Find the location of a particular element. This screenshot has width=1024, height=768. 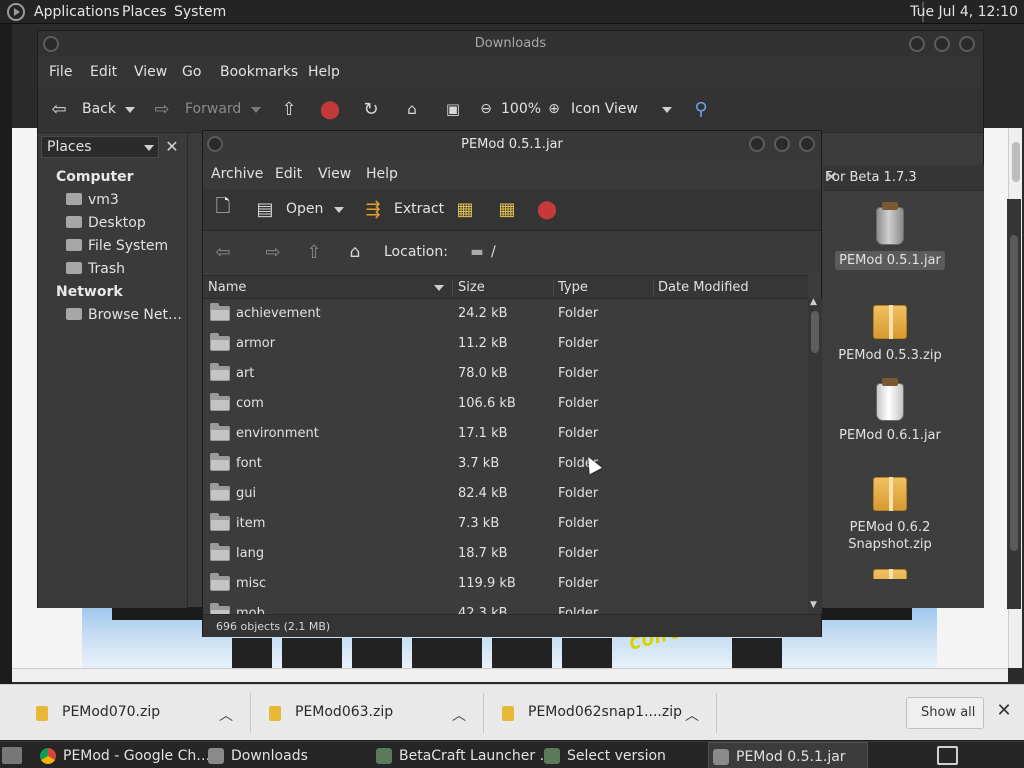

task-button-archive: PEMod 0.5.1.jar is located at coordinates (788, 755).